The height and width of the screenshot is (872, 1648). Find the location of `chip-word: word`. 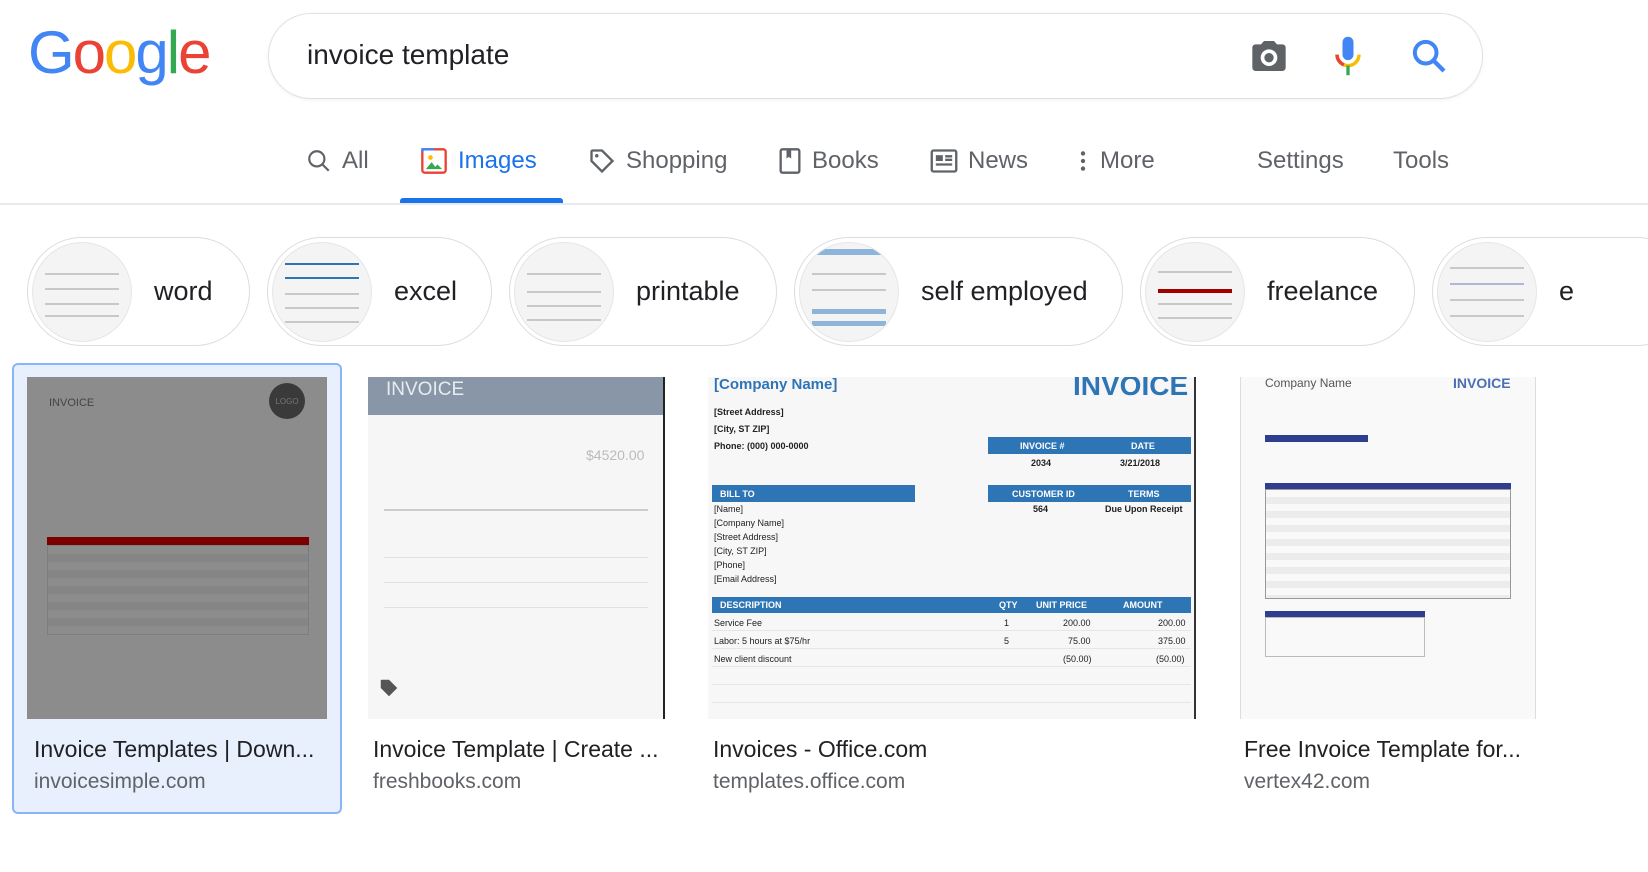

chip-word: word is located at coordinates (138, 291).